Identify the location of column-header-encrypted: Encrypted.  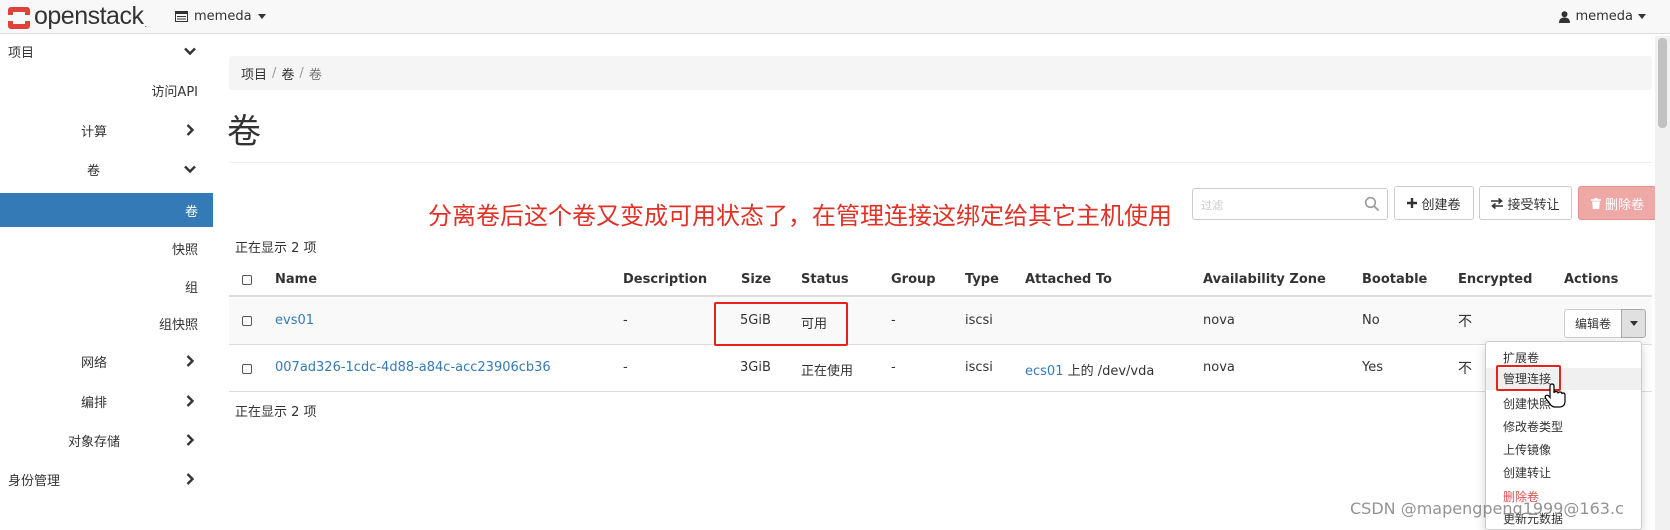
(1495, 279).